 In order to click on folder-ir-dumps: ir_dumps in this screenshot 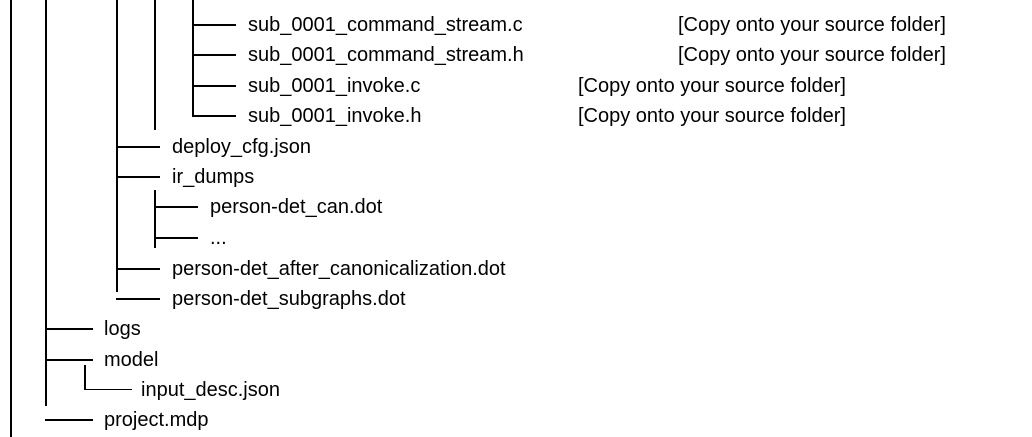, I will do `click(213, 177)`.